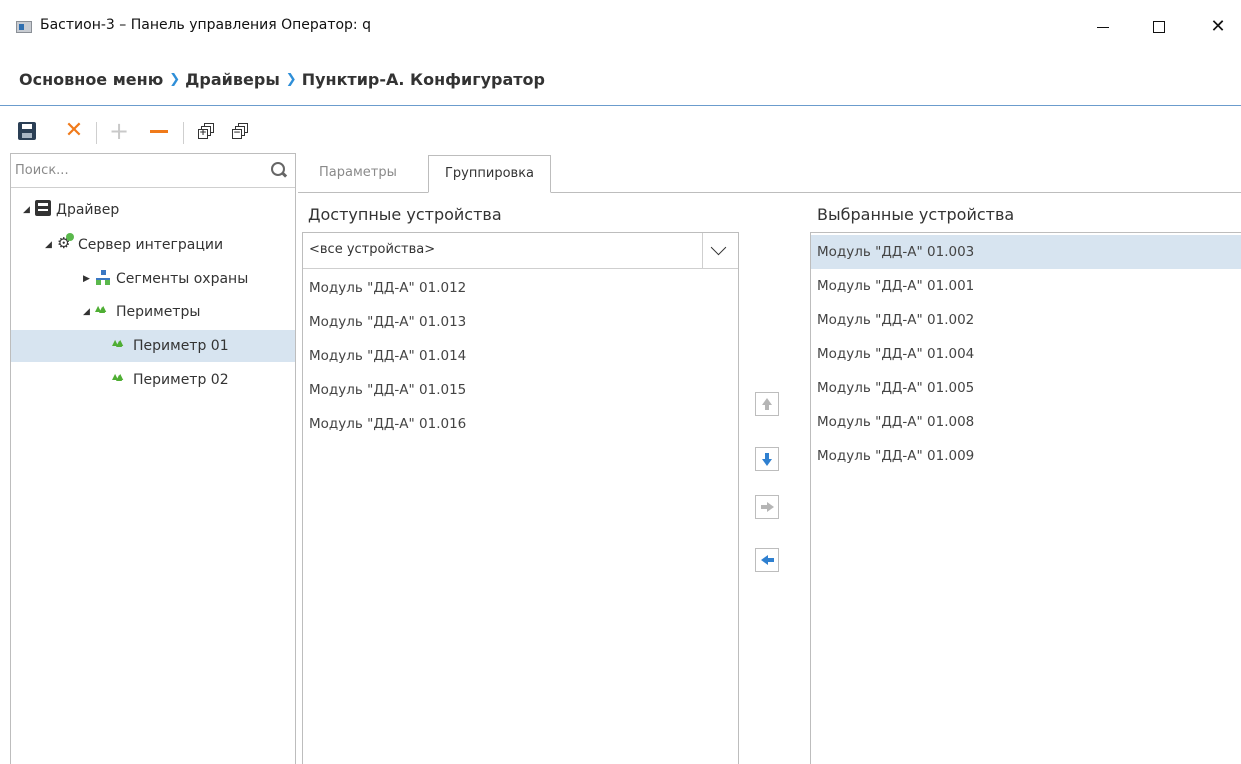 The image size is (1241, 764). Describe the element at coordinates (181, 380) in the screenshot. I see `tree-item-label: Периметр 02` at that location.